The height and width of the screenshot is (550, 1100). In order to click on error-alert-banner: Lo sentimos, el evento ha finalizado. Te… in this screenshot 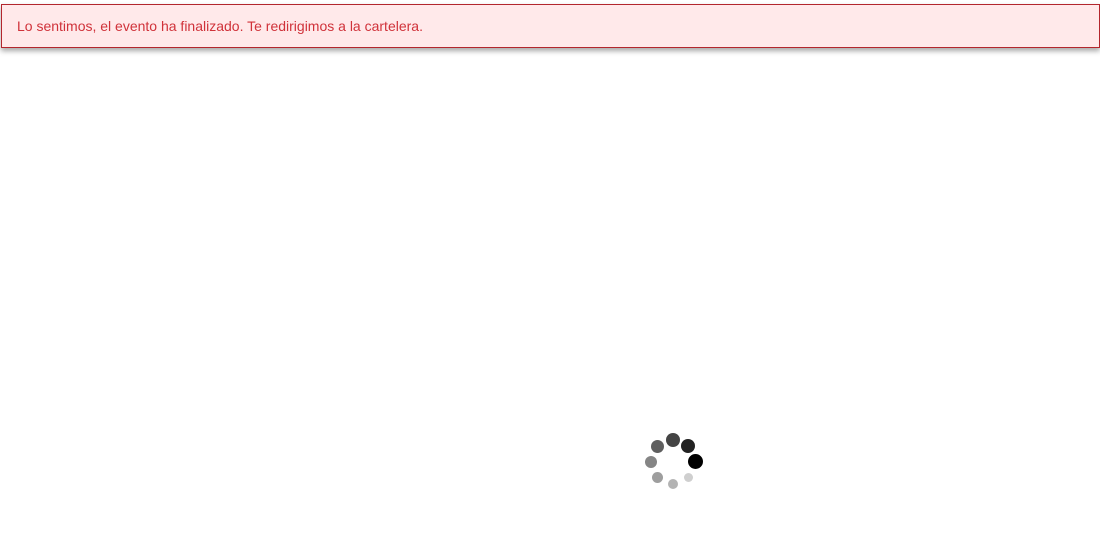, I will do `click(550, 26)`.